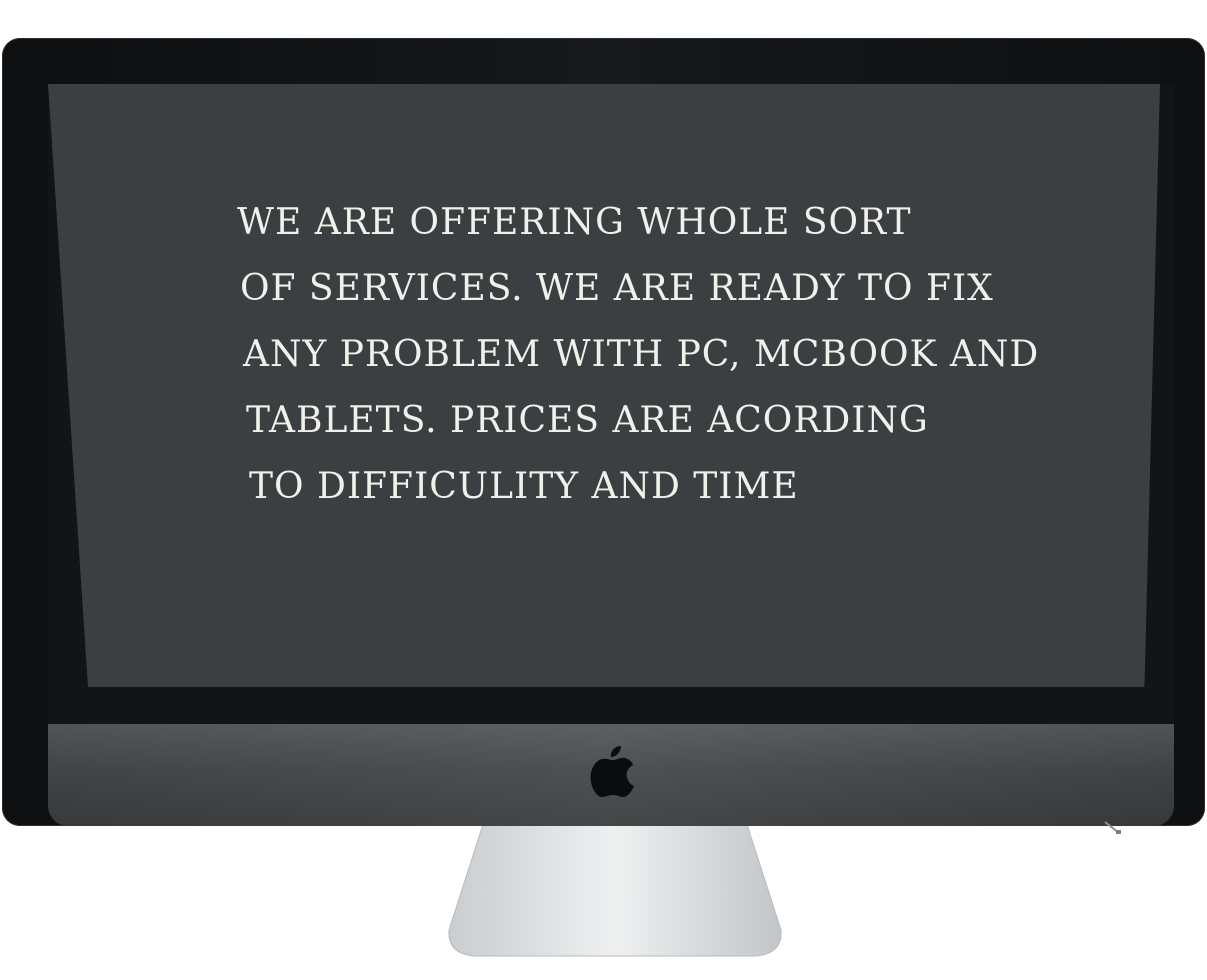 The image size is (1207, 980). I want to click on message-line: WE ARE OFFERING WHOLE SORT, so click(574, 222).